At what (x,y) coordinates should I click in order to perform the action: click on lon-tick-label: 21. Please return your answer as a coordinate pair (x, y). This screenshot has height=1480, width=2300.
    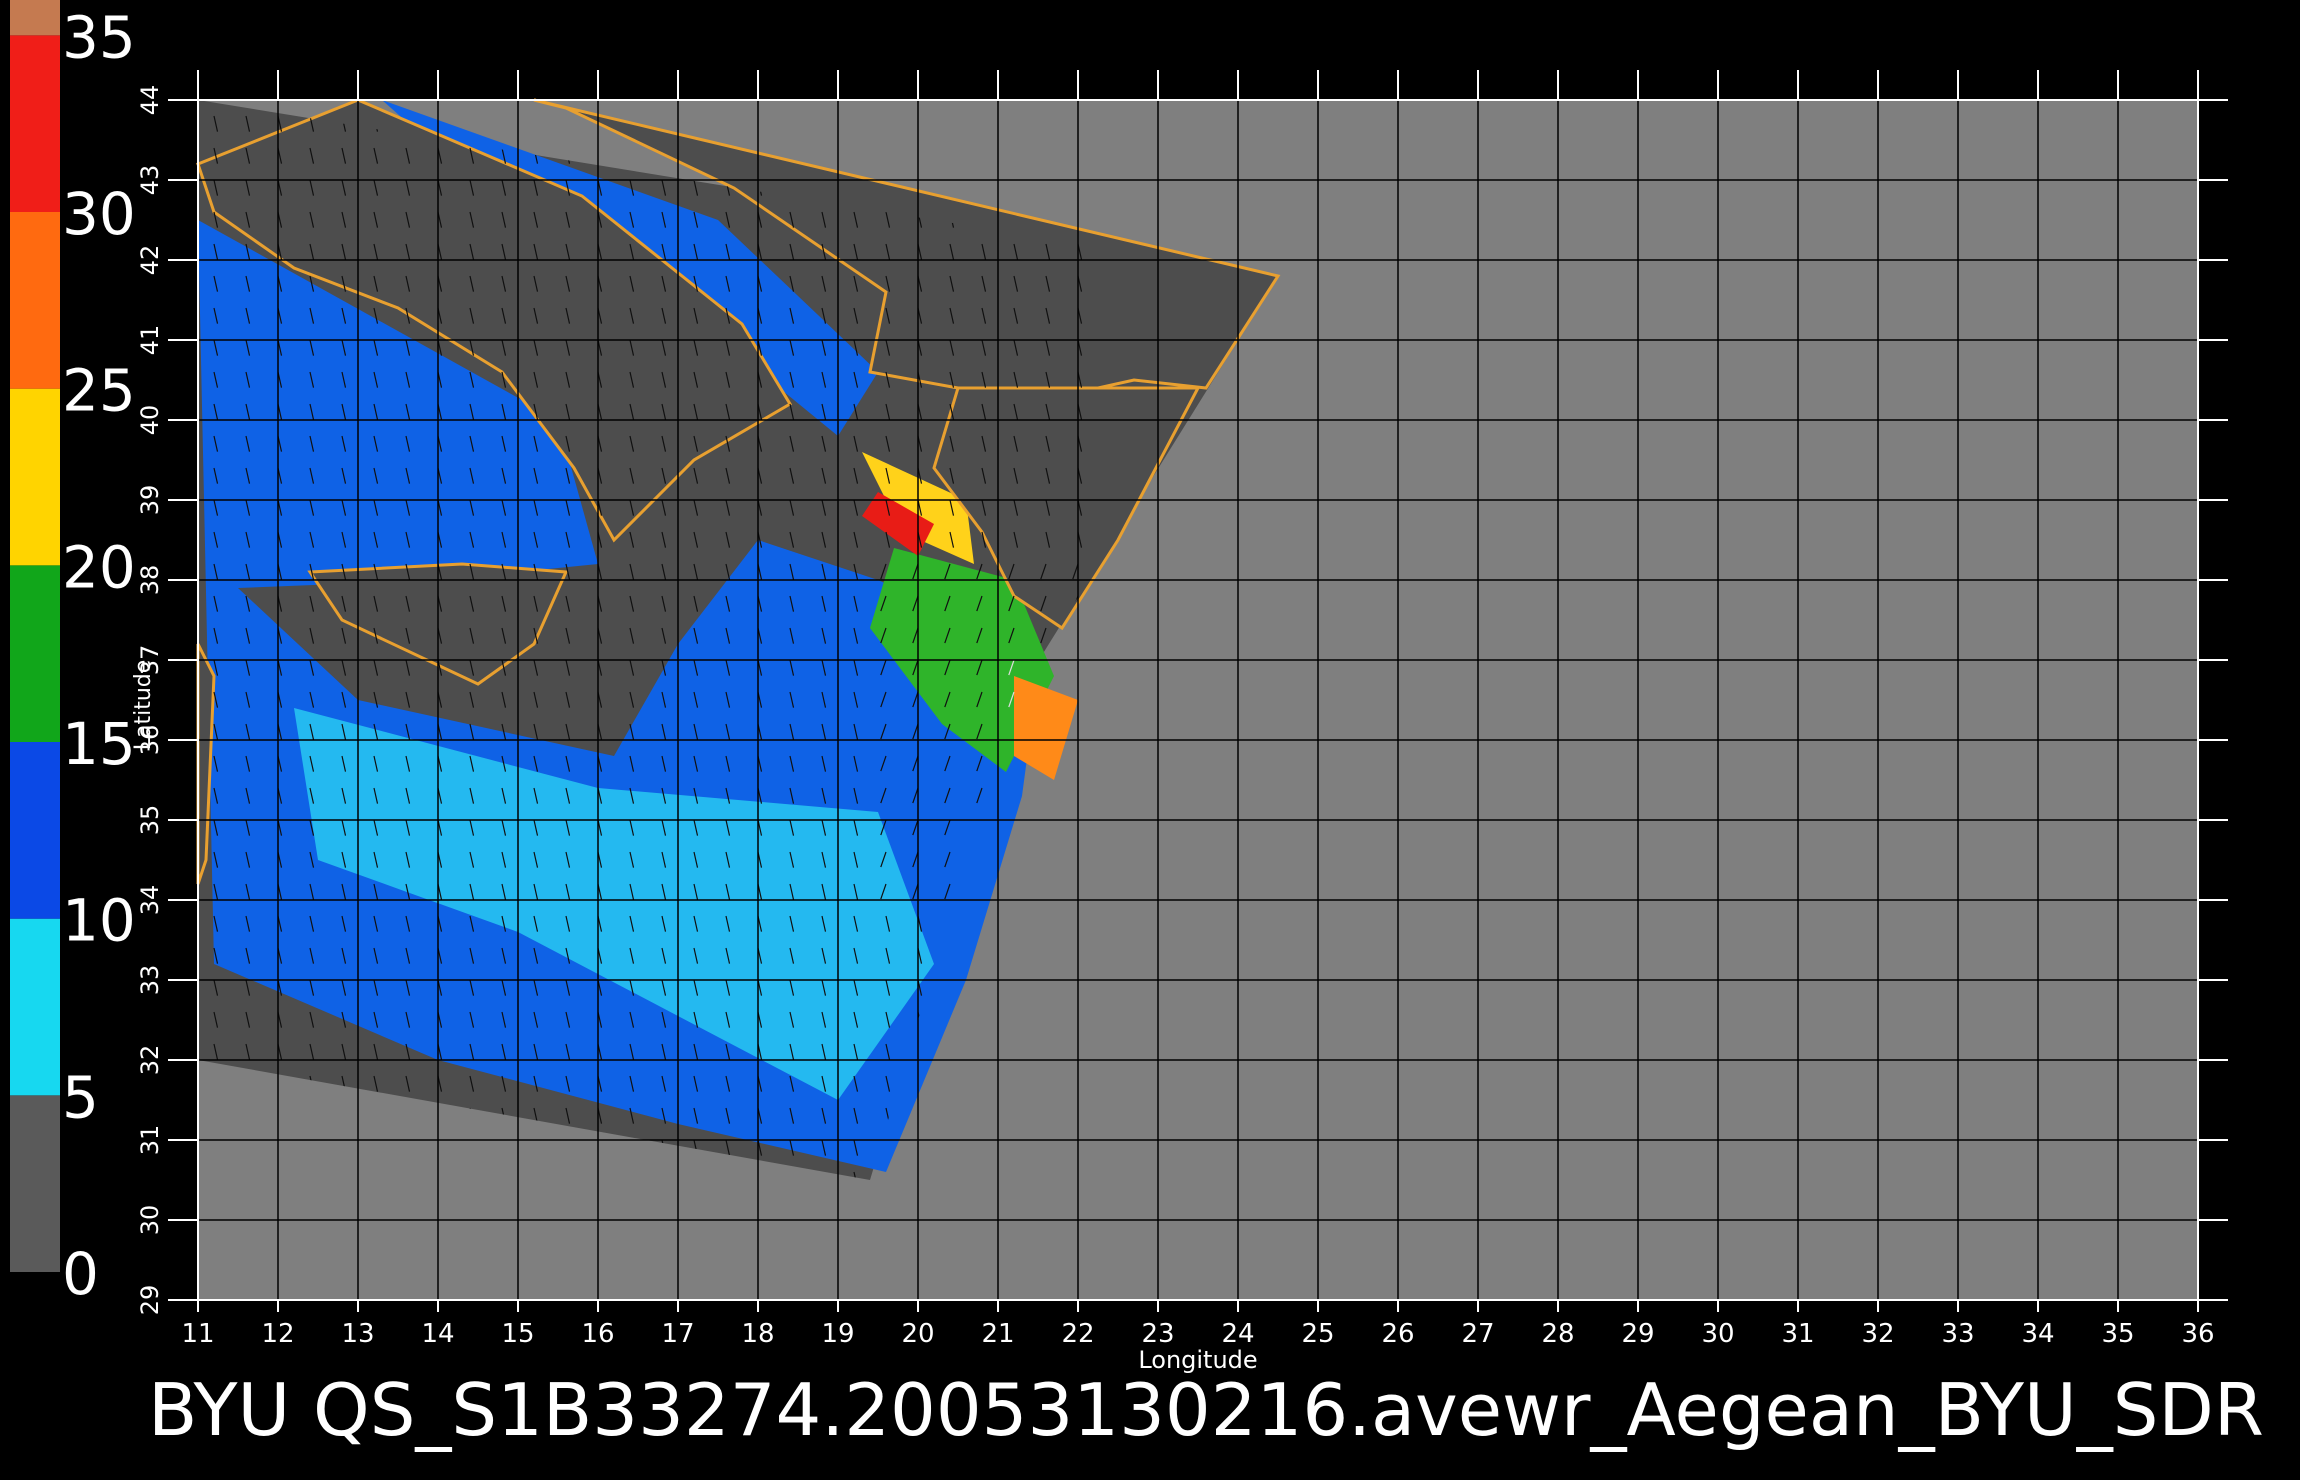
    Looking at the image, I should click on (997, 1334).